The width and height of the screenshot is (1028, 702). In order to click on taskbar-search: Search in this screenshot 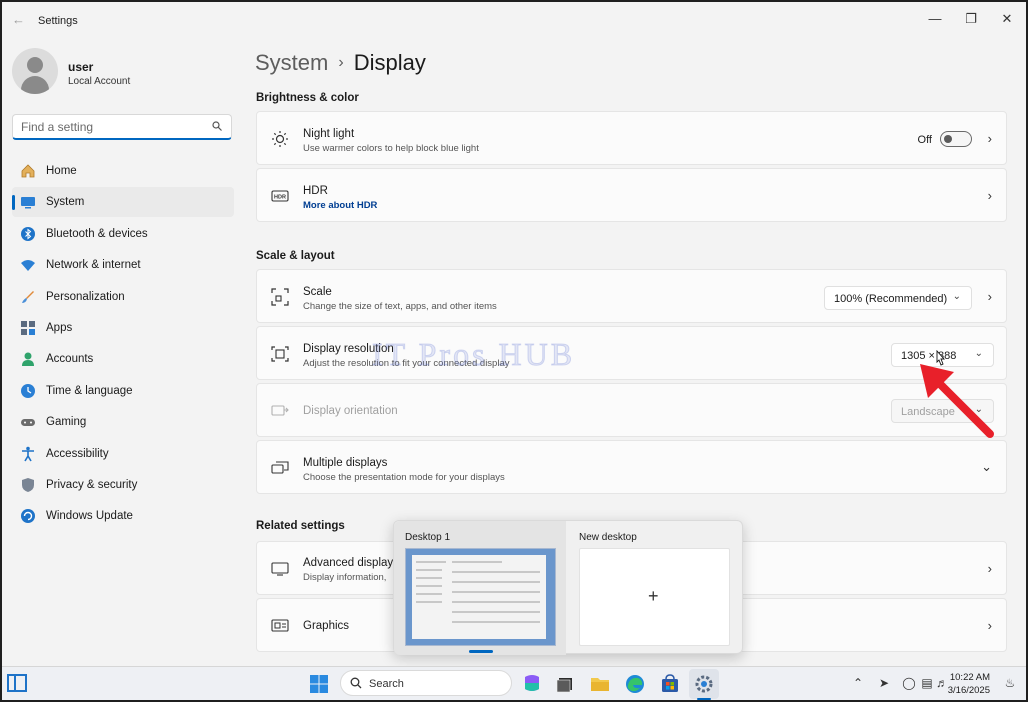, I will do `click(426, 683)`.